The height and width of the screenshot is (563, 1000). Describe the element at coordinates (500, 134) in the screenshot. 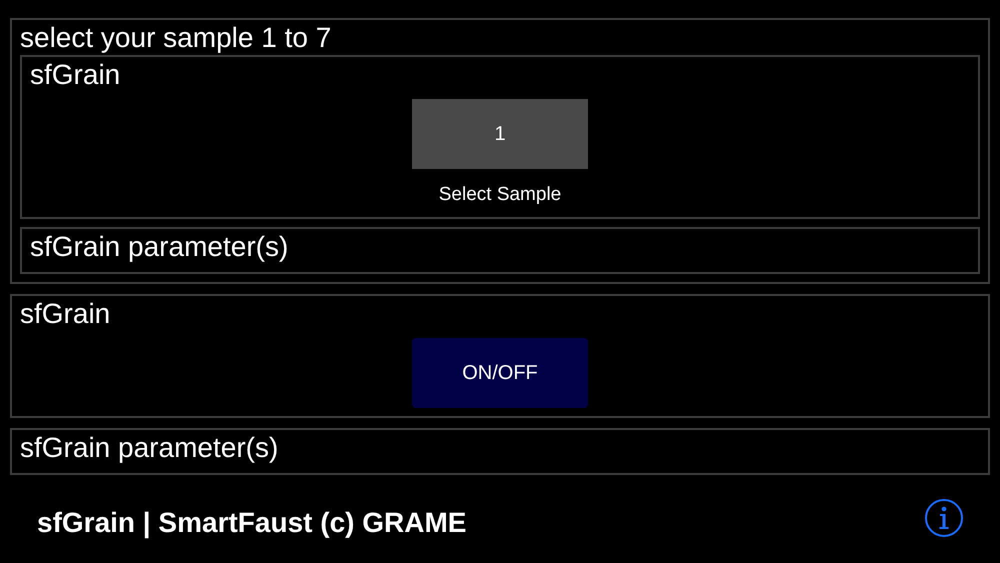

I see `number-button: 1` at that location.